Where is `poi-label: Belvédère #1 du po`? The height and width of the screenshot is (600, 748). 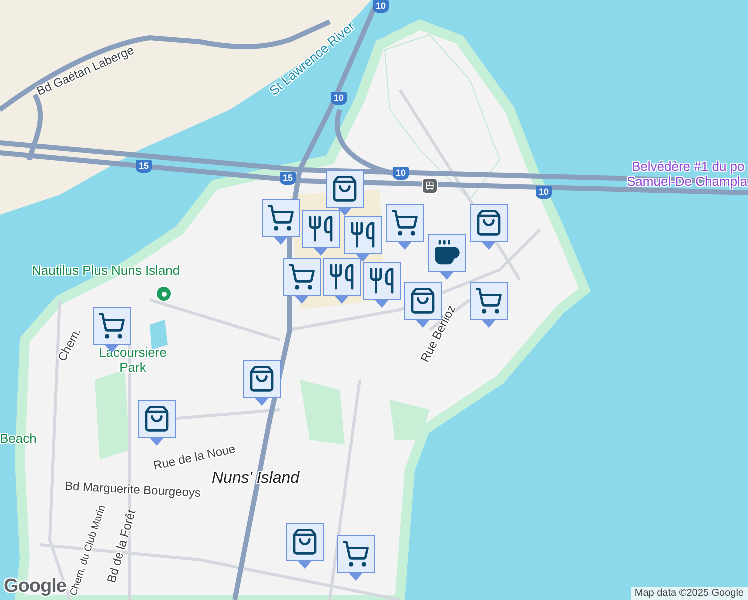
poi-label: Belvédère #1 du po is located at coordinates (688, 167).